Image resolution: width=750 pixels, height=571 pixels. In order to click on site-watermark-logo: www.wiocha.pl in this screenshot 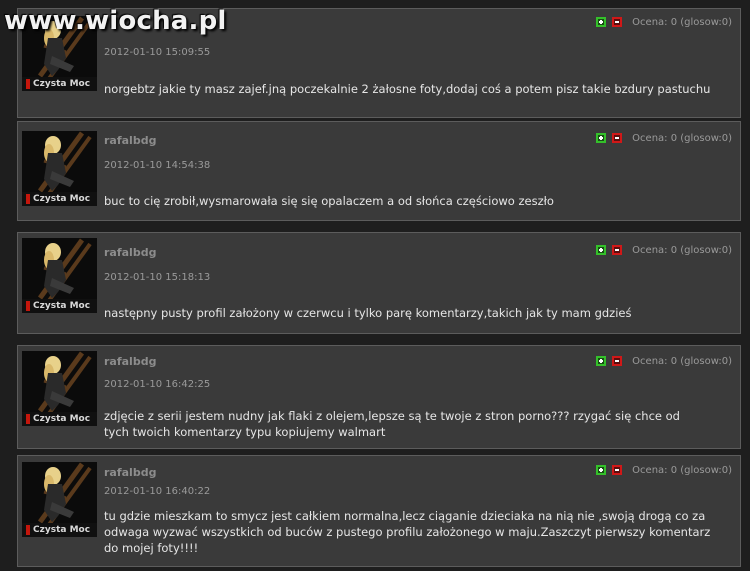, I will do `click(115, 21)`.